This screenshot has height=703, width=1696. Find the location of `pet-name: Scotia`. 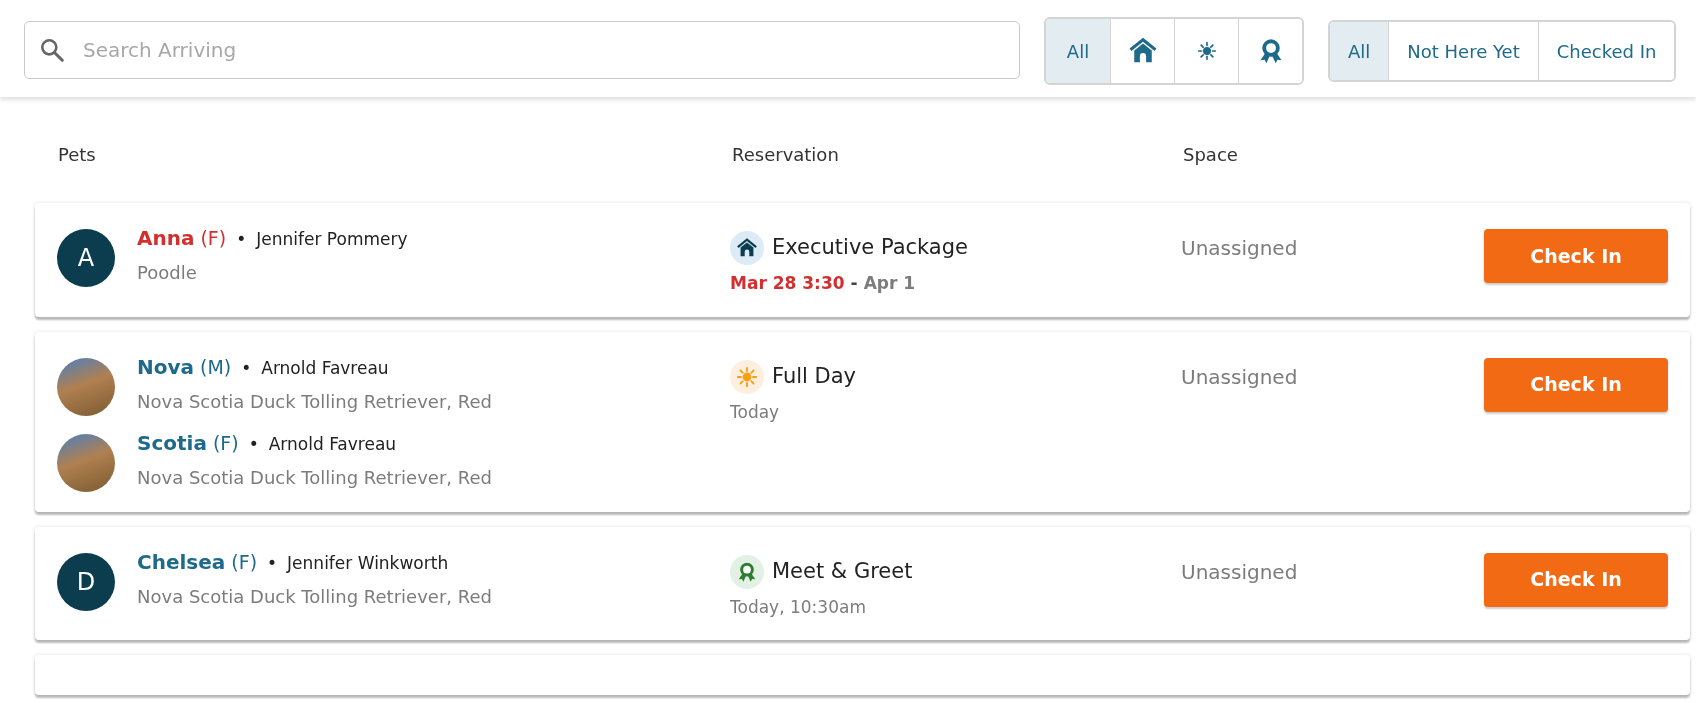

pet-name: Scotia is located at coordinates (172, 442).